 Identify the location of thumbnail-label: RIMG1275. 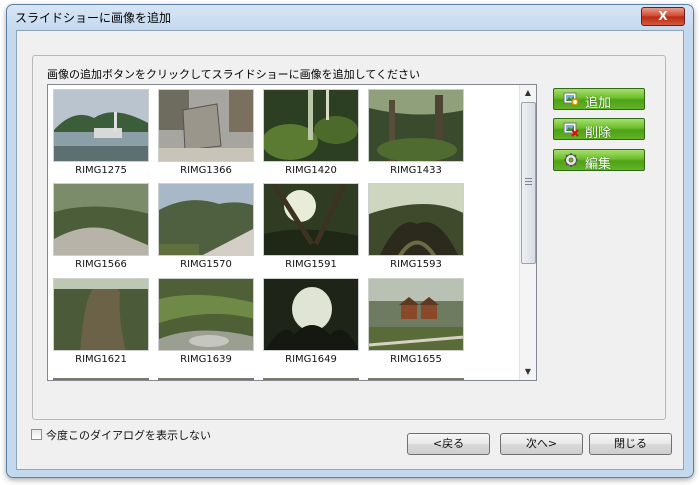
(101, 170).